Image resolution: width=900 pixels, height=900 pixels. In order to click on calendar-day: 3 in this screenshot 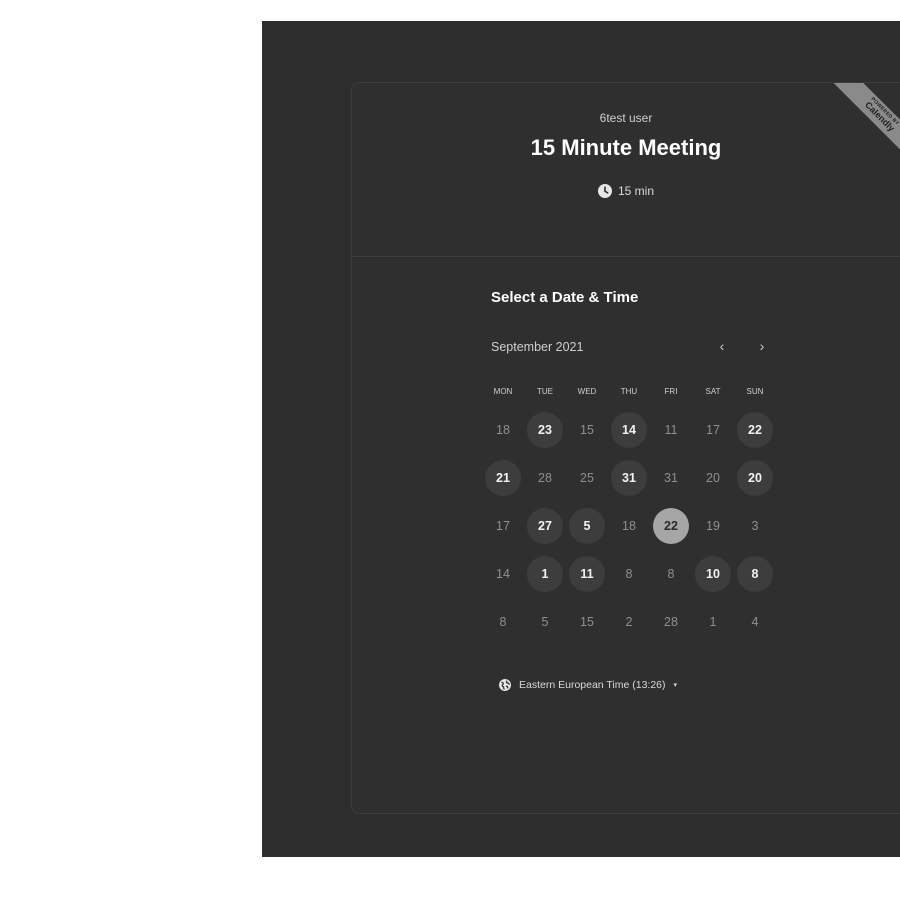, I will do `click(755, 526)`.